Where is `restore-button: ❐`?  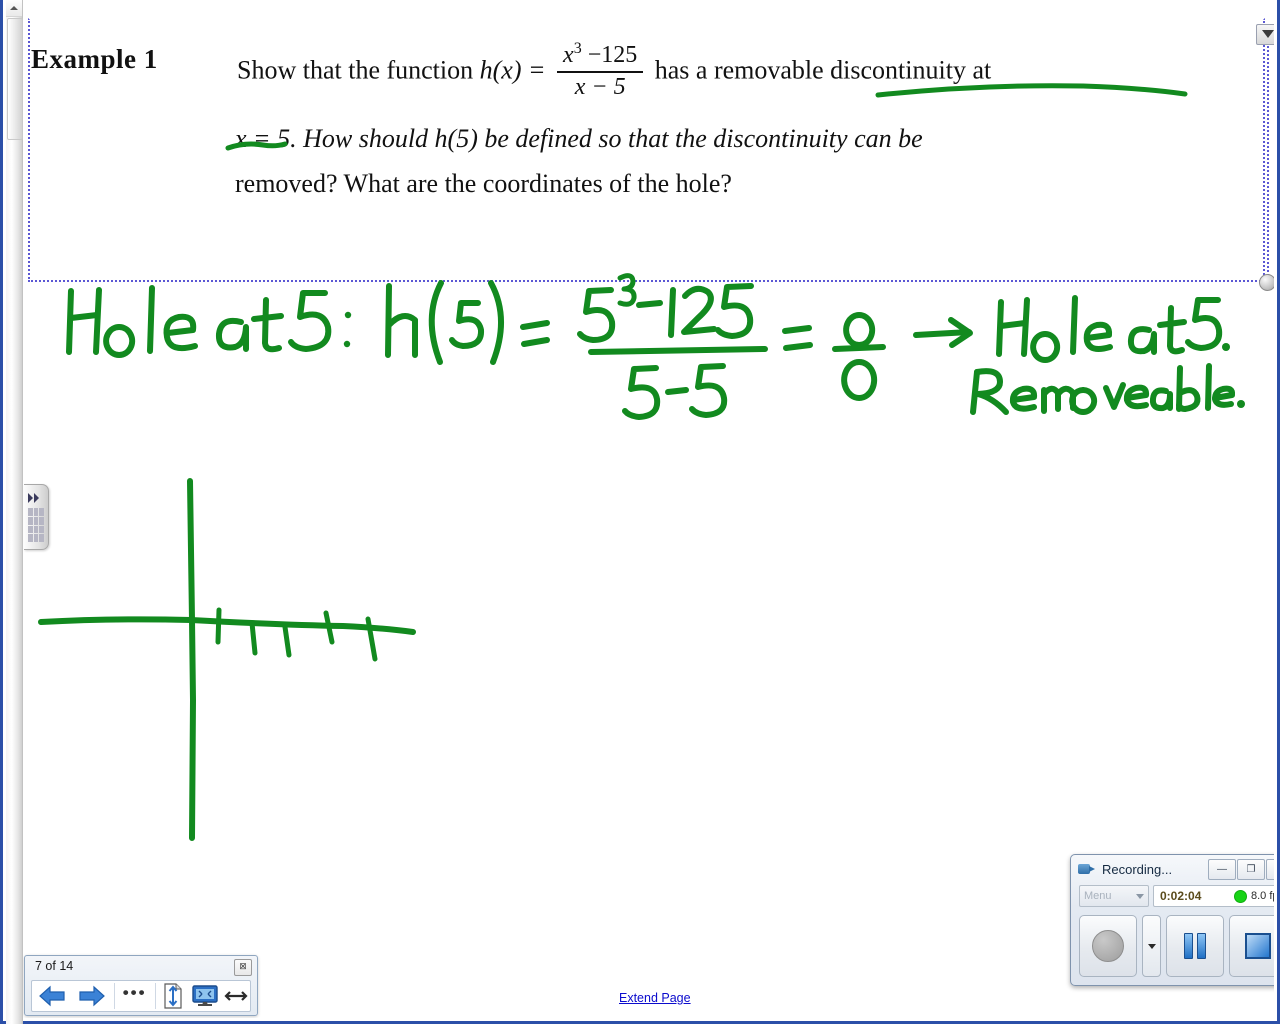 restore-button: ❐ is located at coordinates (1251, 869).